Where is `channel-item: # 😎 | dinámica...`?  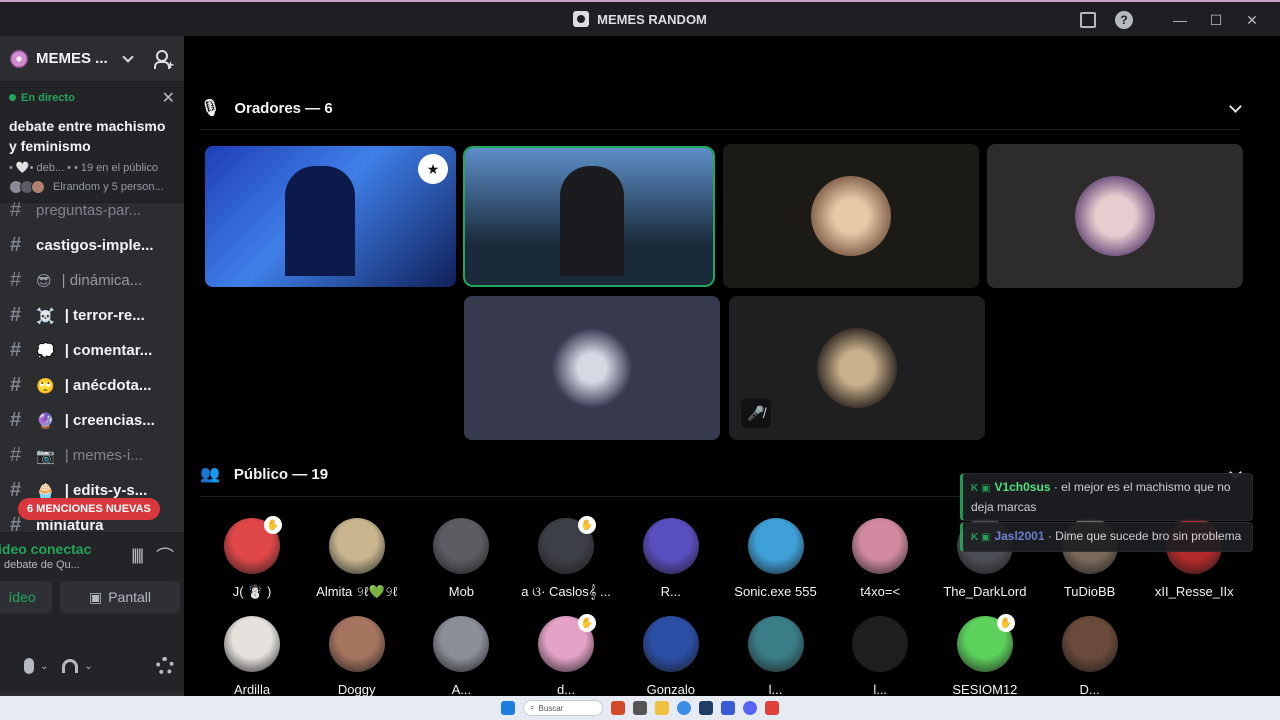
channel-item: # 😎 | dinámica... is located at coordinates (92, 280).